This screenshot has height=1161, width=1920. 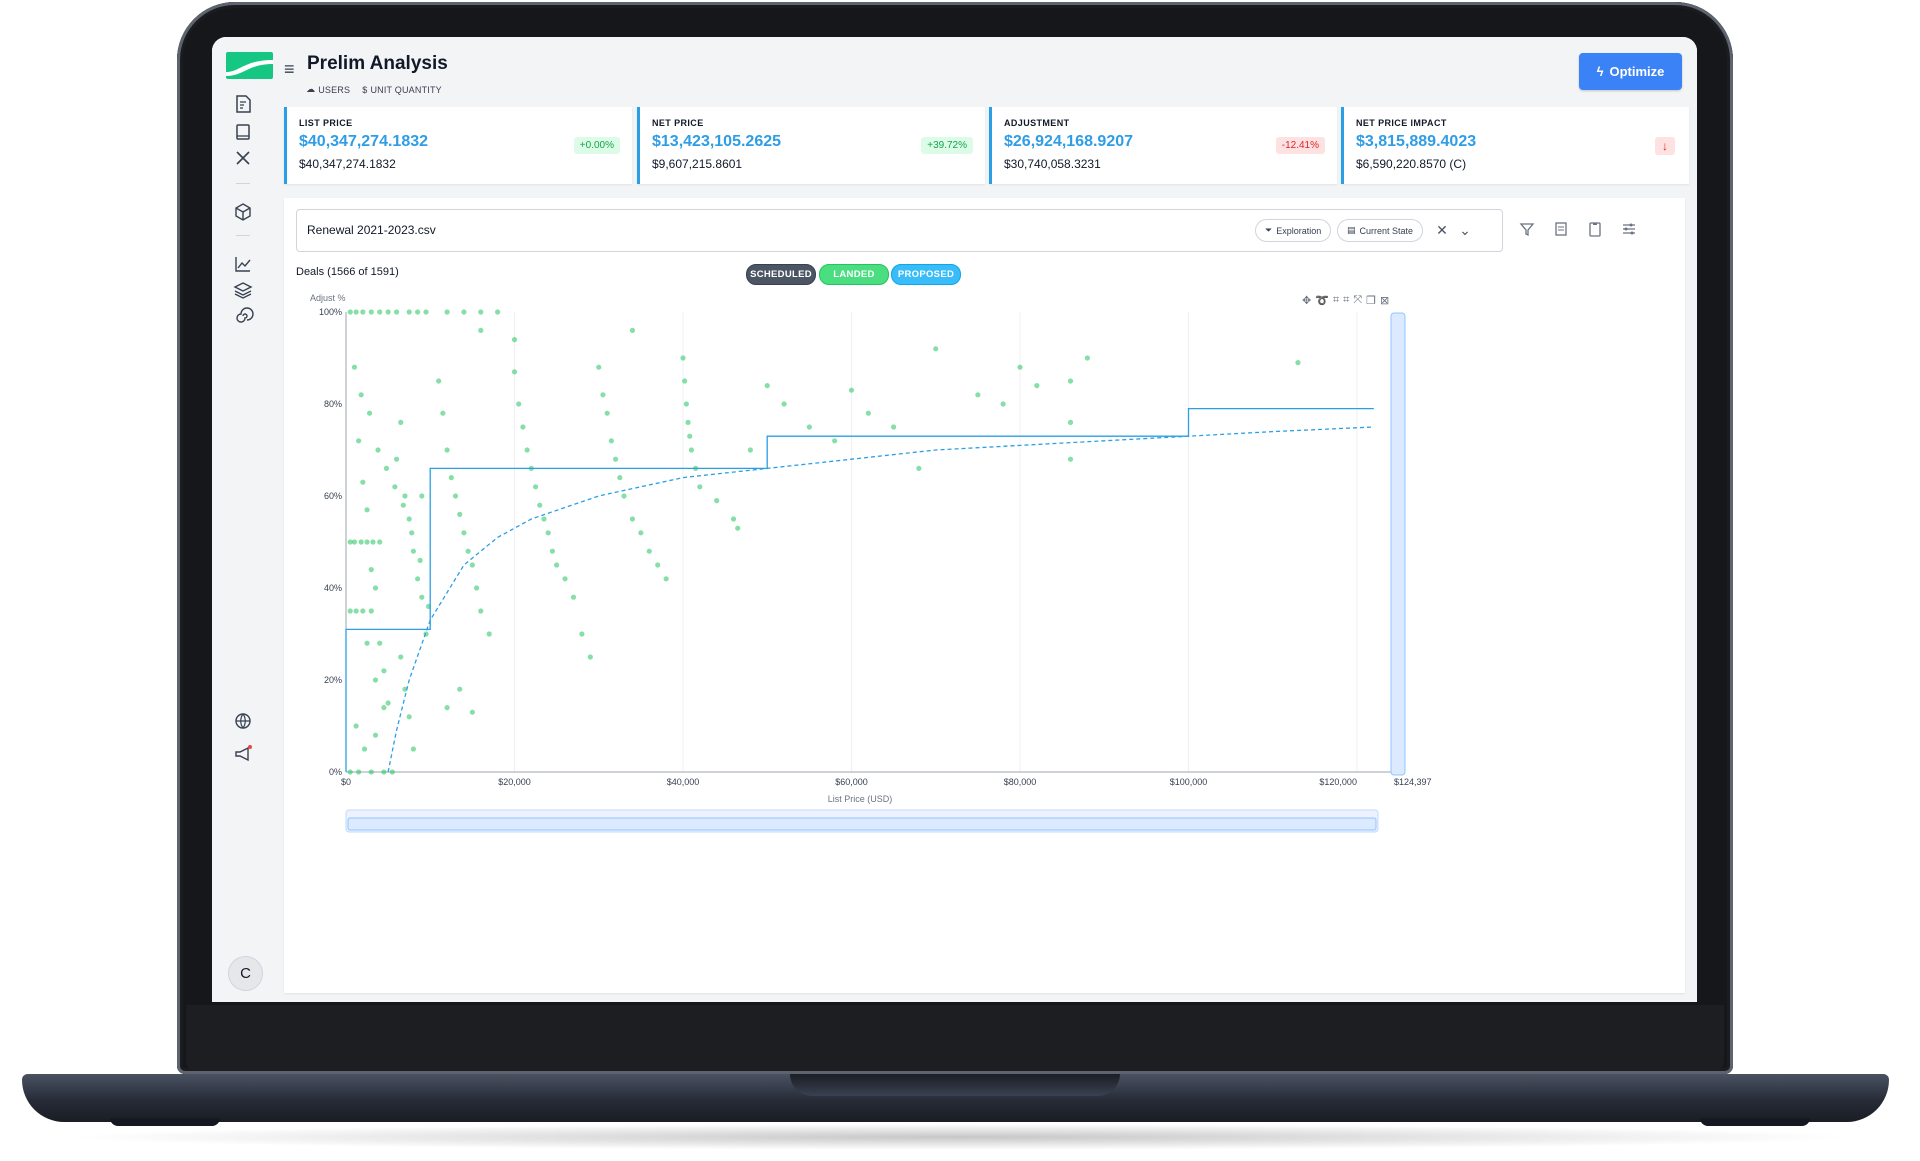 What do you see at coordinates (1189, 782) in the screenshot?
I see `x-tick-label: $100,000` at bounding box center [1189, 782].